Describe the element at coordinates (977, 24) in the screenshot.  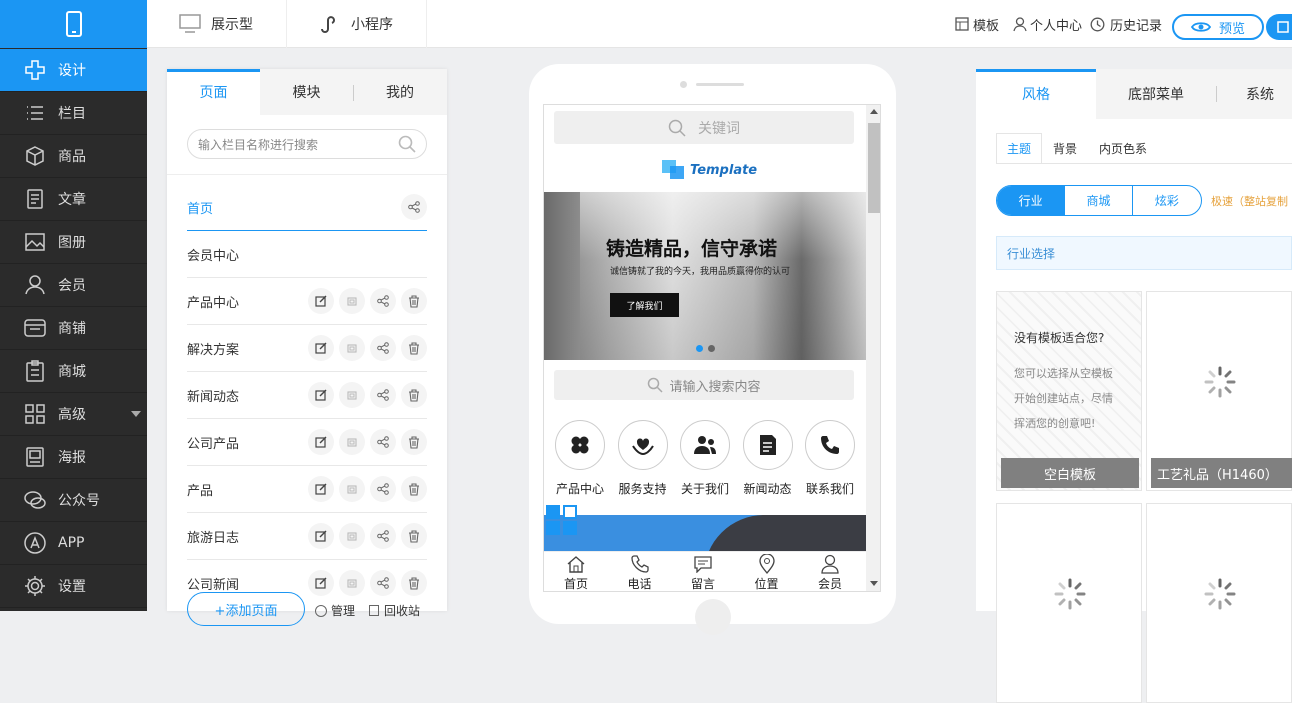
I see `templates-link: 模板` at that location.